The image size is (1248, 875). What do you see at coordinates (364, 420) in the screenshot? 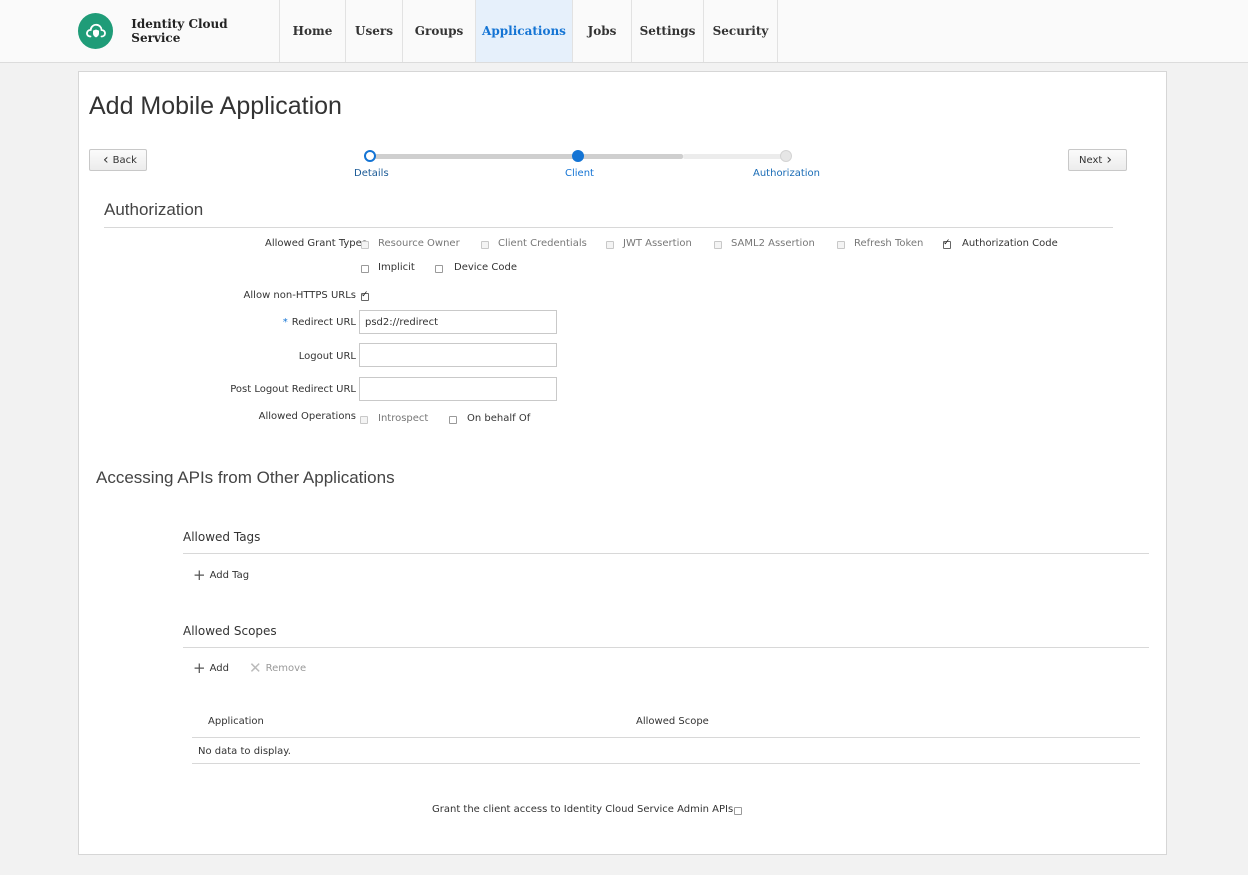
I see `operation-introspect-checkbox` at bounding box center [364, 420].